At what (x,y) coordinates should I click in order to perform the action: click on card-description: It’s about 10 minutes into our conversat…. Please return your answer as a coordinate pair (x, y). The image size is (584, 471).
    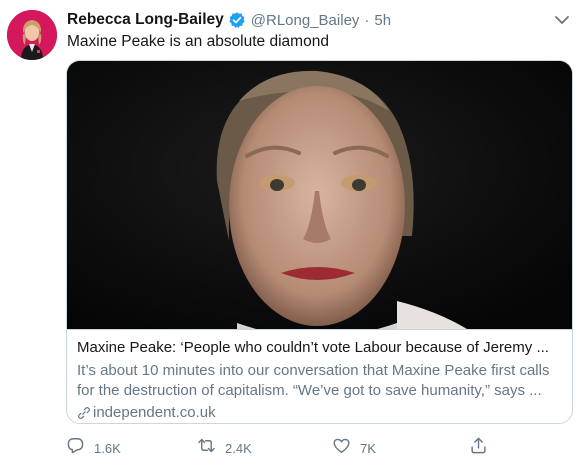
    Looking at the image, I should click on (319, 381).